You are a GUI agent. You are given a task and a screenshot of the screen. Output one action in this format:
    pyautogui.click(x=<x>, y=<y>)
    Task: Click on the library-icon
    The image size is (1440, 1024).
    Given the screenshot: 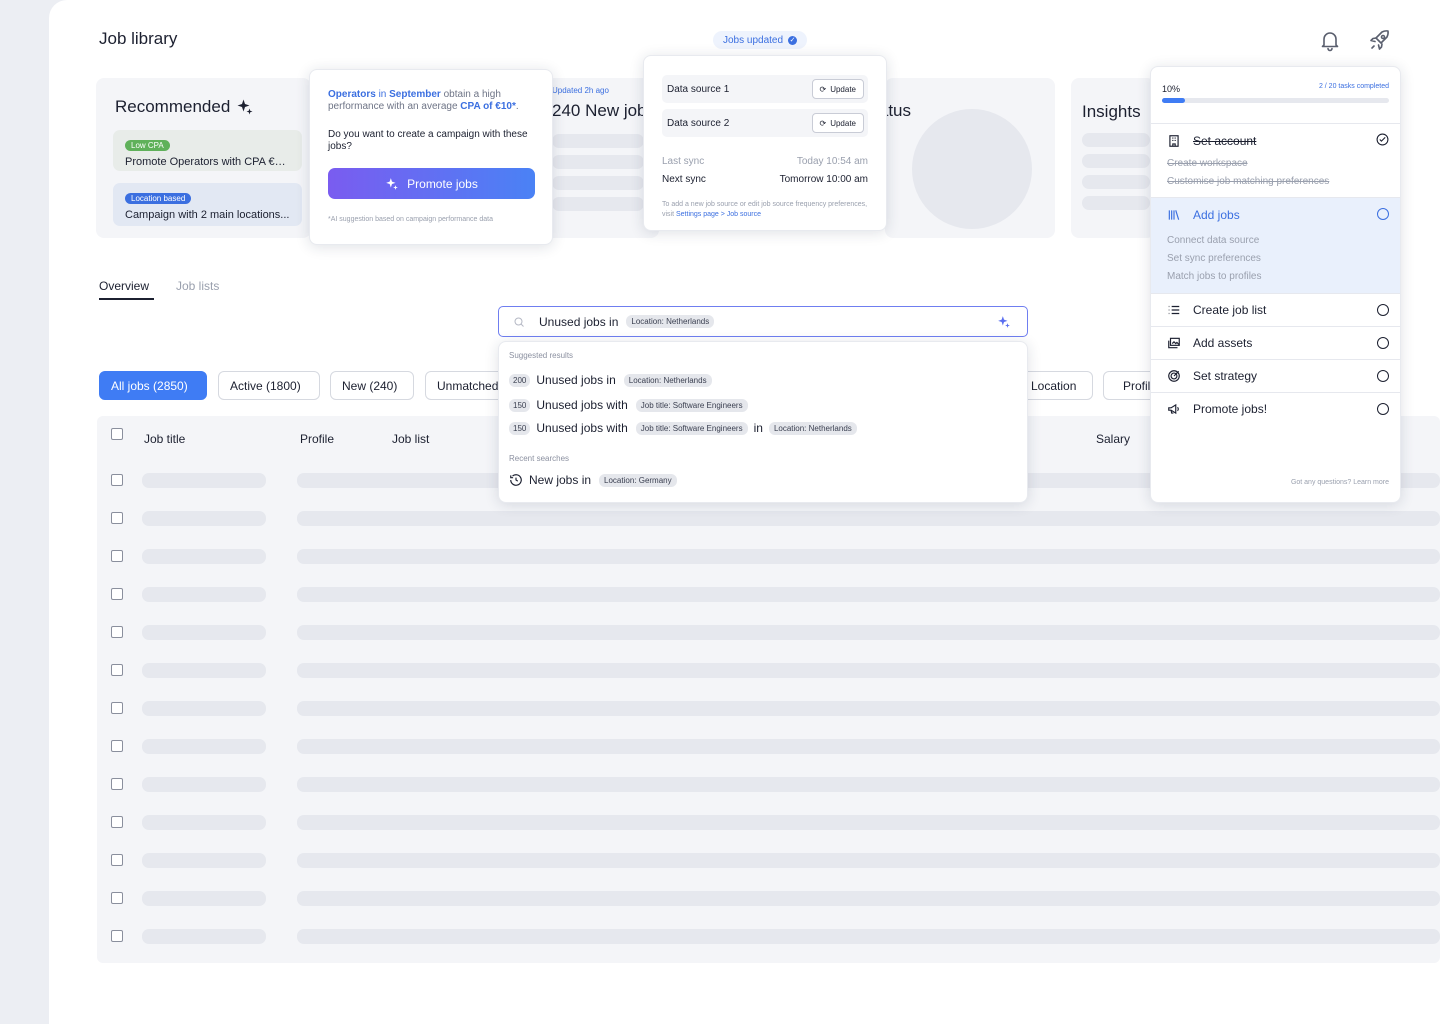 What is the action you would take?
    pyautogui.click(x=1174, y=215)
    